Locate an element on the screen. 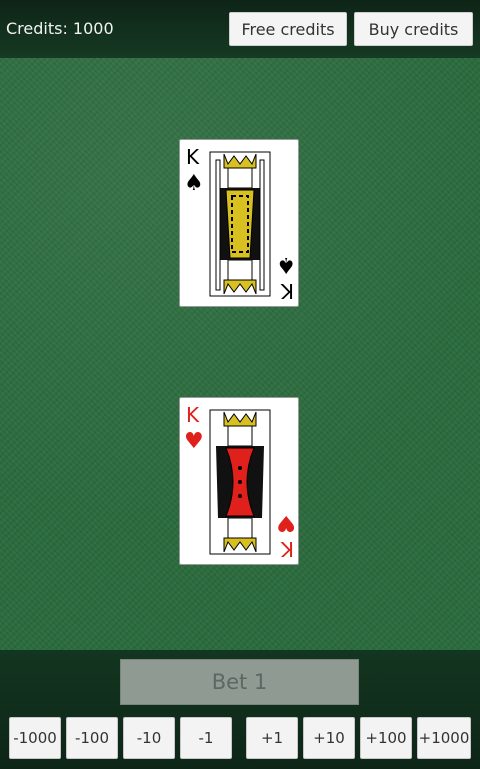 This screenshot has width=480, height=769. card-king-of-hearts: K ♥ K ♥ is located at coordinates (239, 481).